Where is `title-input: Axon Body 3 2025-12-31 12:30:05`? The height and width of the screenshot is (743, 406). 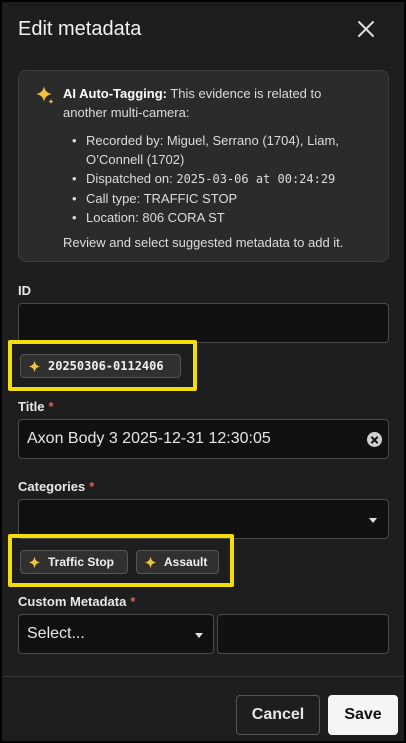 title-input: Axon Body 3 2025-12-31 12:30:05 is located at coordinates (203, 439).